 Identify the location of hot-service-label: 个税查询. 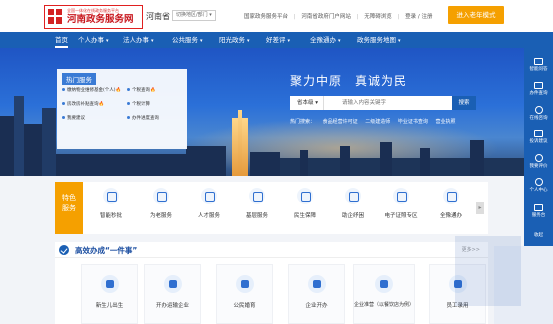
(141, 90).